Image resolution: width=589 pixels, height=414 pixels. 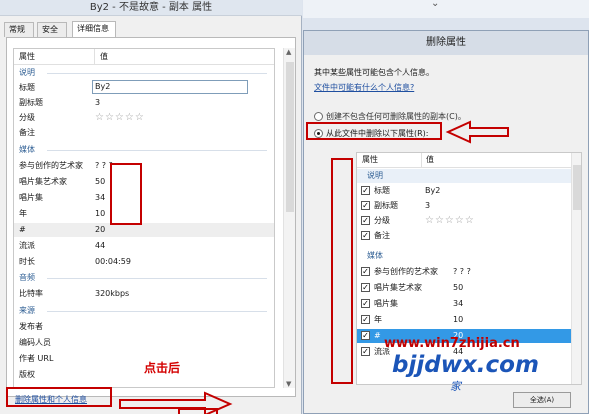 I want to click on scroll-up-icon: ▲, so click(x=288, y=52).